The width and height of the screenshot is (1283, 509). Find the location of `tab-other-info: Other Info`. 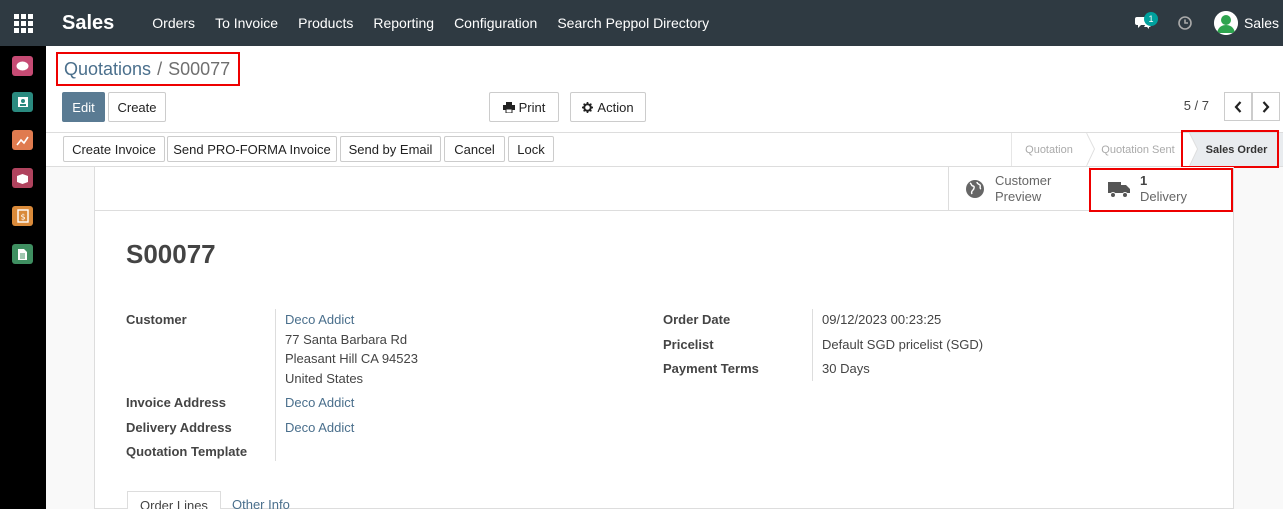

tab-other-info: Other Info is located at coordinates (261, 500).